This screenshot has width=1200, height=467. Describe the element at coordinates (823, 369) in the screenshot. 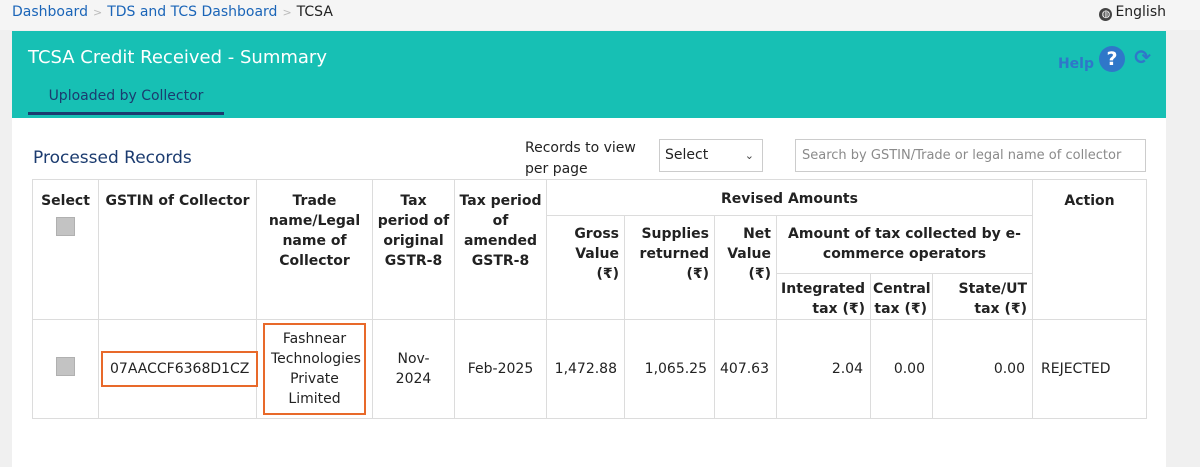

I see `integrated-tax-cell: 2.04` at that location.